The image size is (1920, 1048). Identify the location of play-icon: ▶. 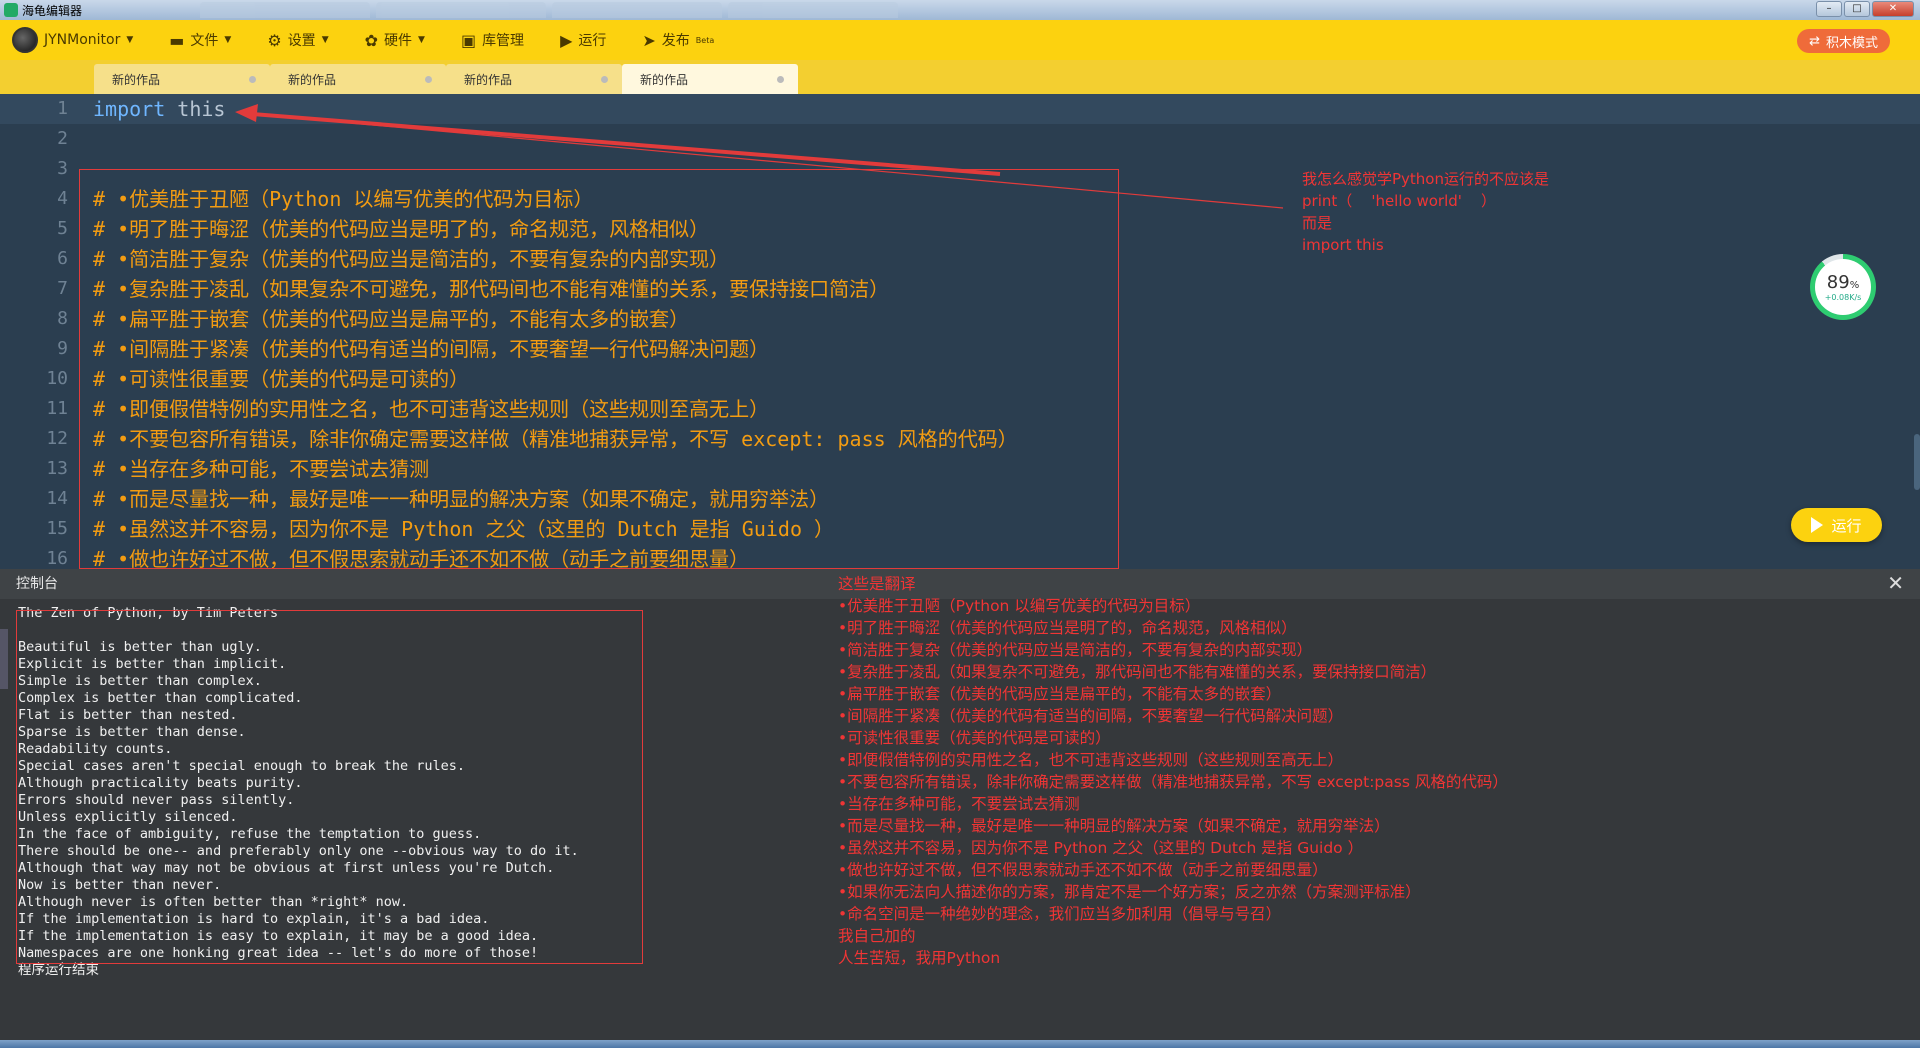
(566, 40).